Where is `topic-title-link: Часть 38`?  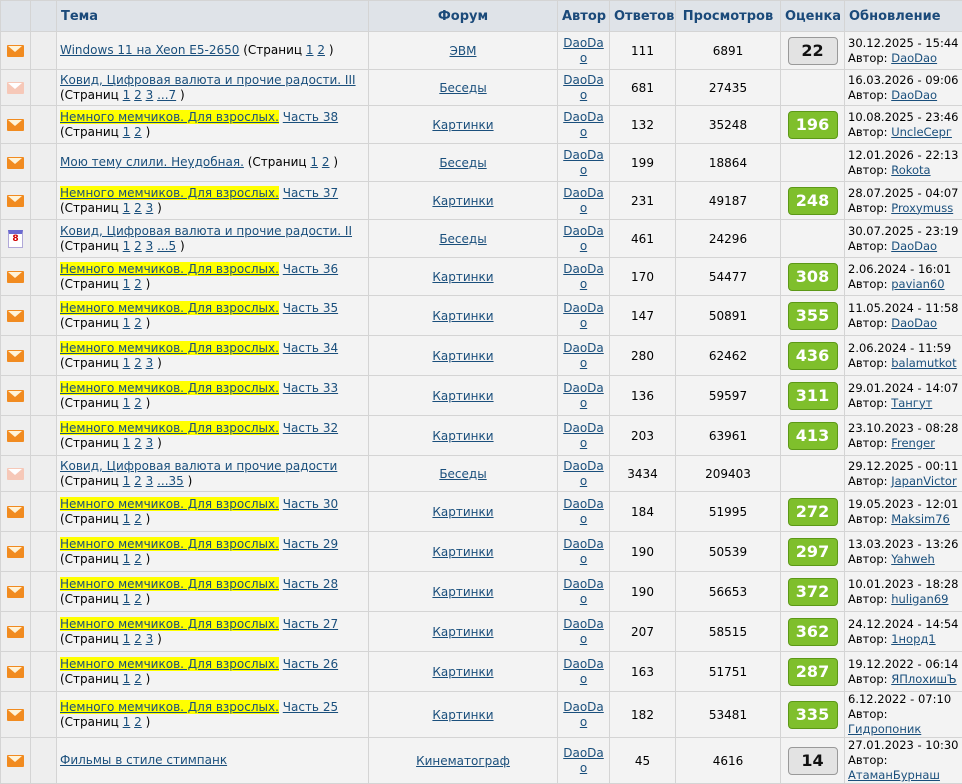 topic-title-link: Часть 38 is located at coordinates (310, 117).